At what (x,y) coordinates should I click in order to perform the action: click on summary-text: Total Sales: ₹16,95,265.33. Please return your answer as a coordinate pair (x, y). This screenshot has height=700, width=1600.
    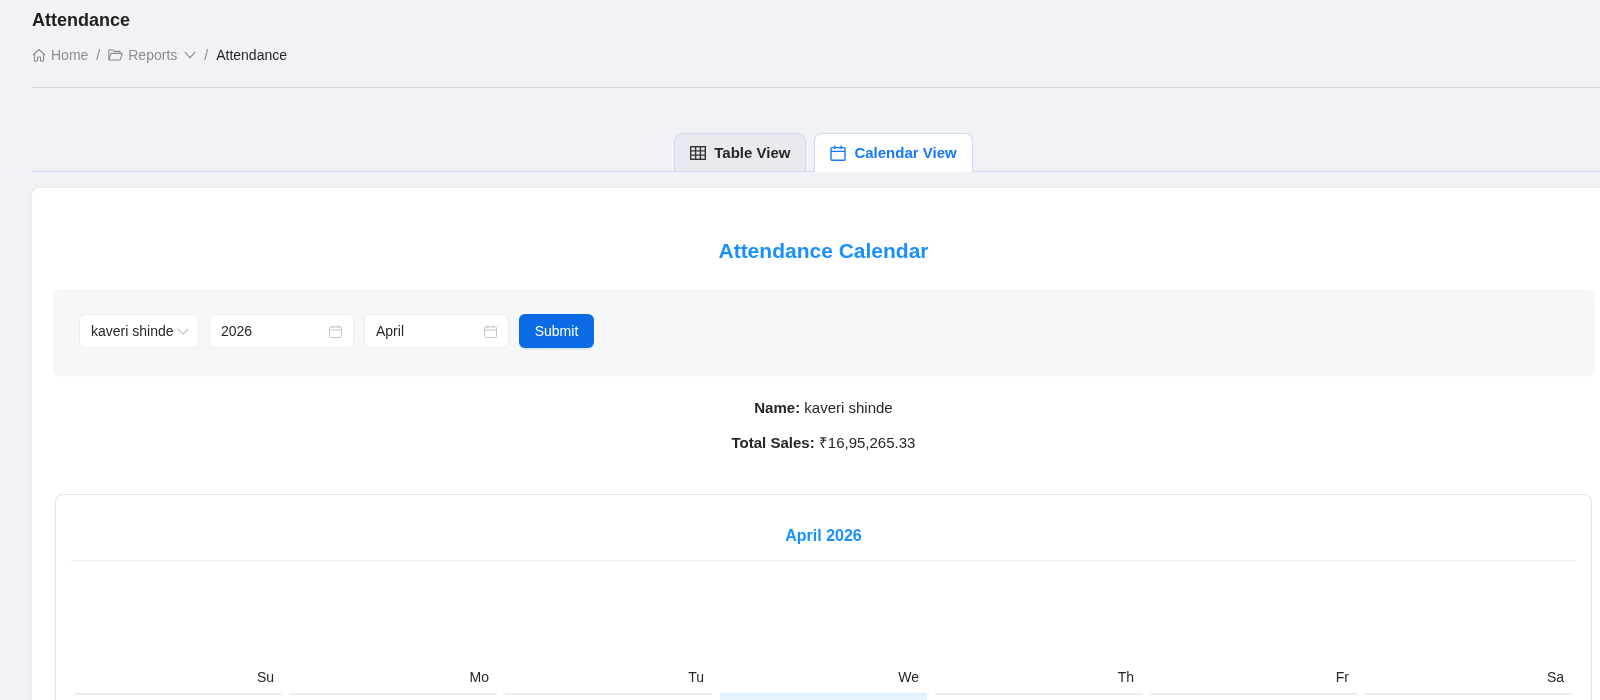
    Looking at the image, I should click on (823, 443).